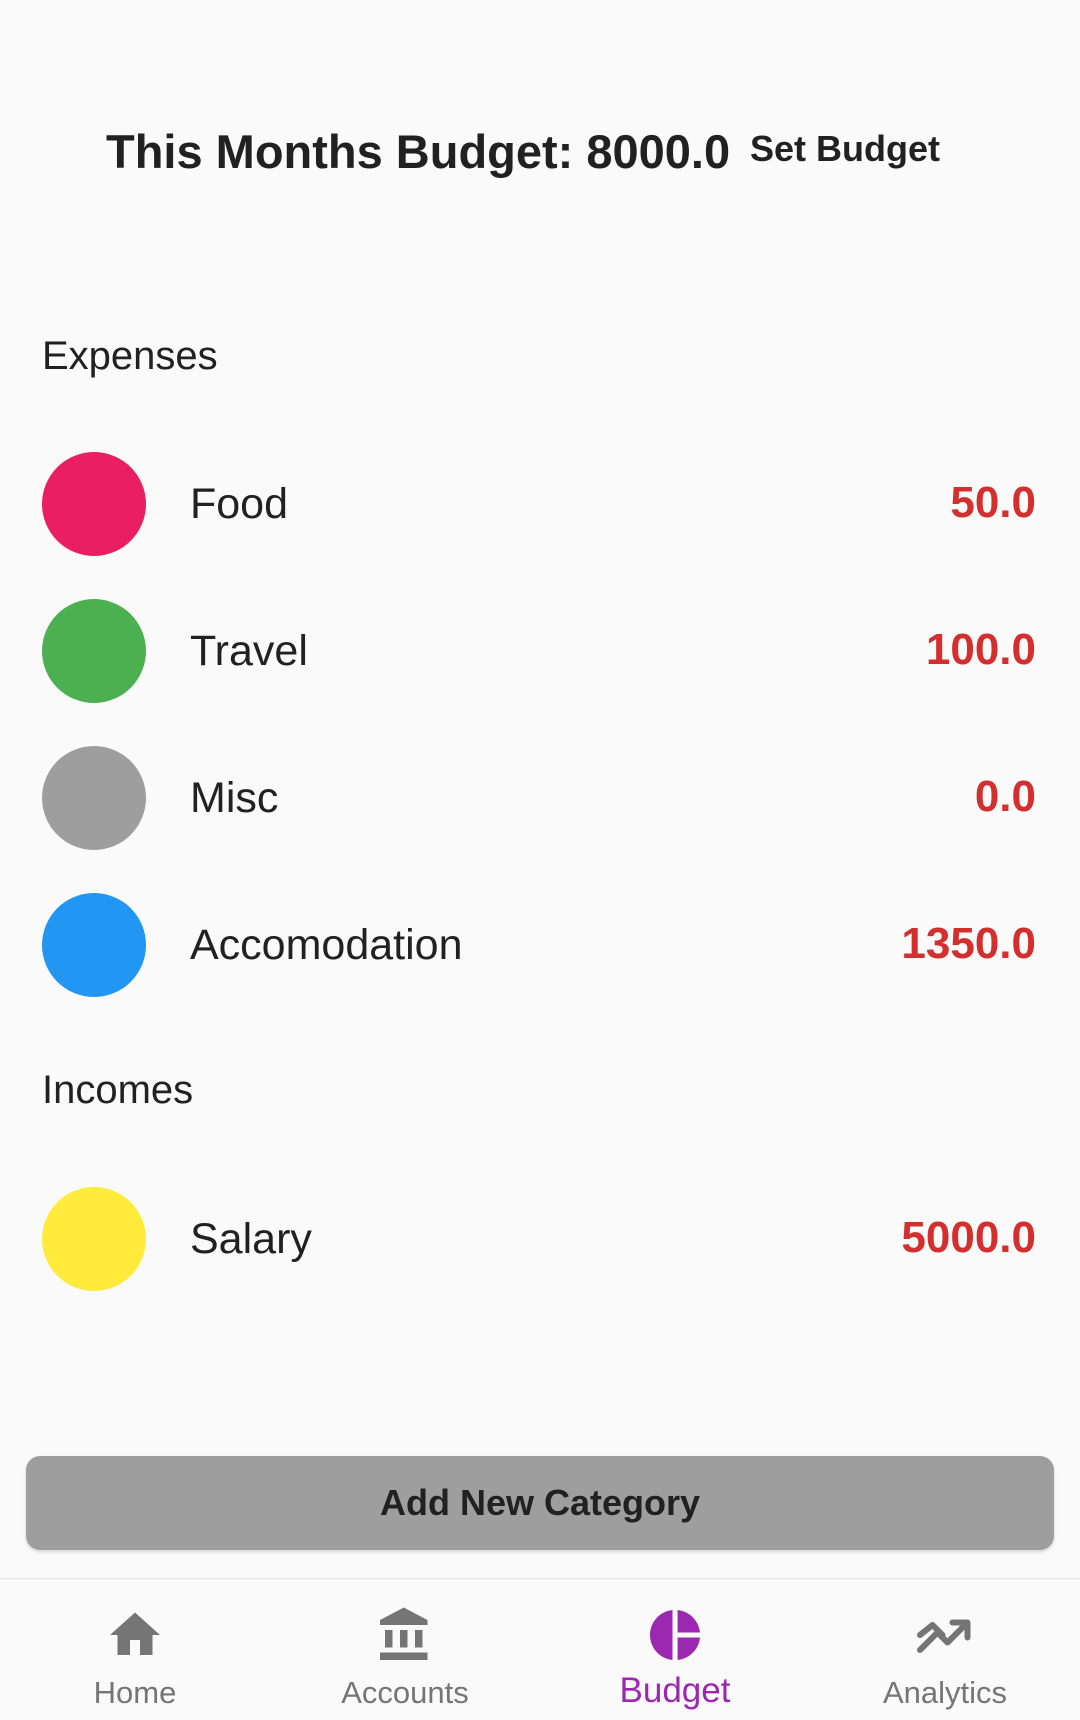 The image size is (1080, 1720). Describe the element at coordinates (845, 149) in the screenshot. I see `set-budget-button: Set Budget` at that location.